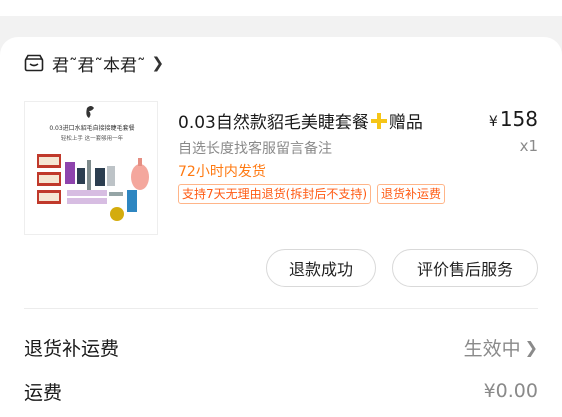  Describe the element at coordinates (411, 194) in the screenshot. I see `return-shipping-tag: 退货补运费` at that location.